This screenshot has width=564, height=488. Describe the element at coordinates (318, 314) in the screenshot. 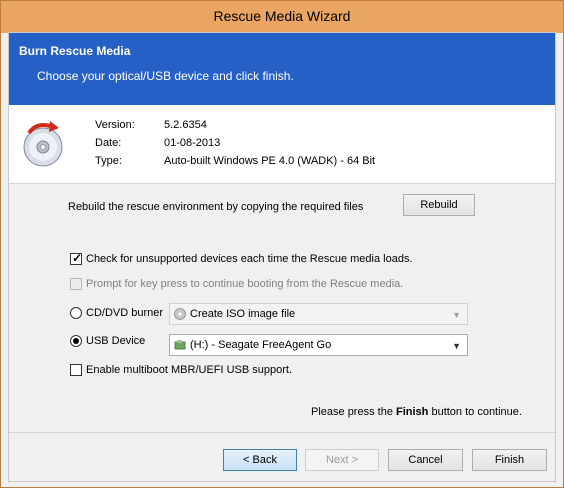

I see `cd-dvd-select: Create ISO image file ▼` at that location.